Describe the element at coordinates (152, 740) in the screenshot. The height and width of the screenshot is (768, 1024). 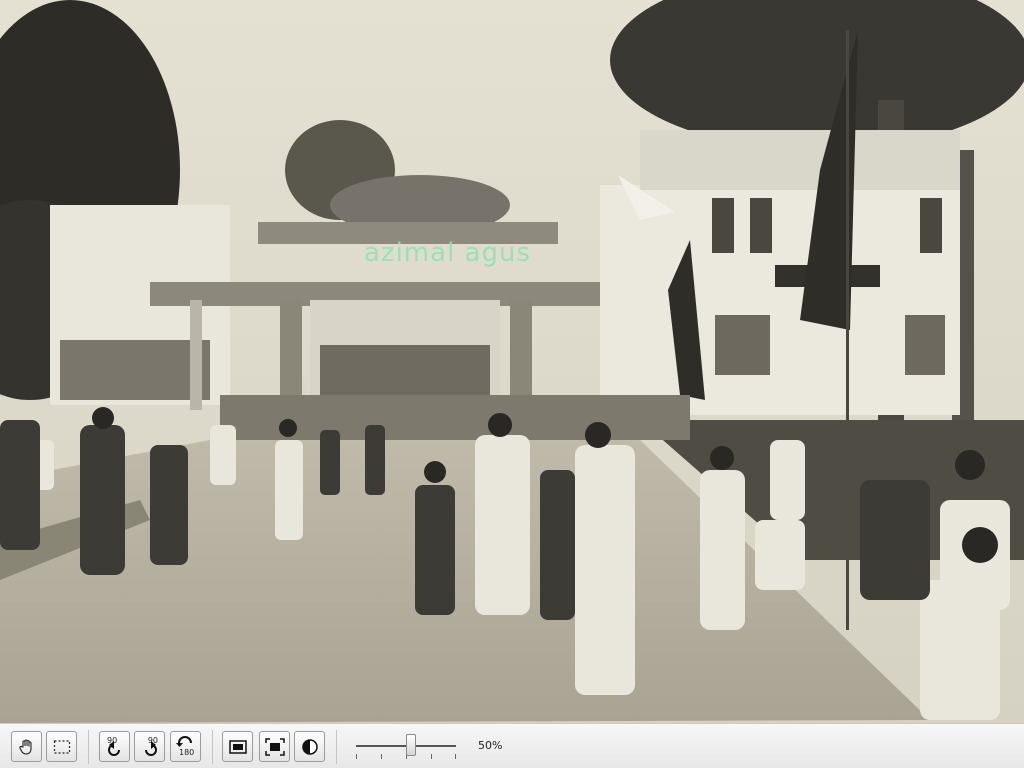
I see `rotate-right-label: 90` at that location.